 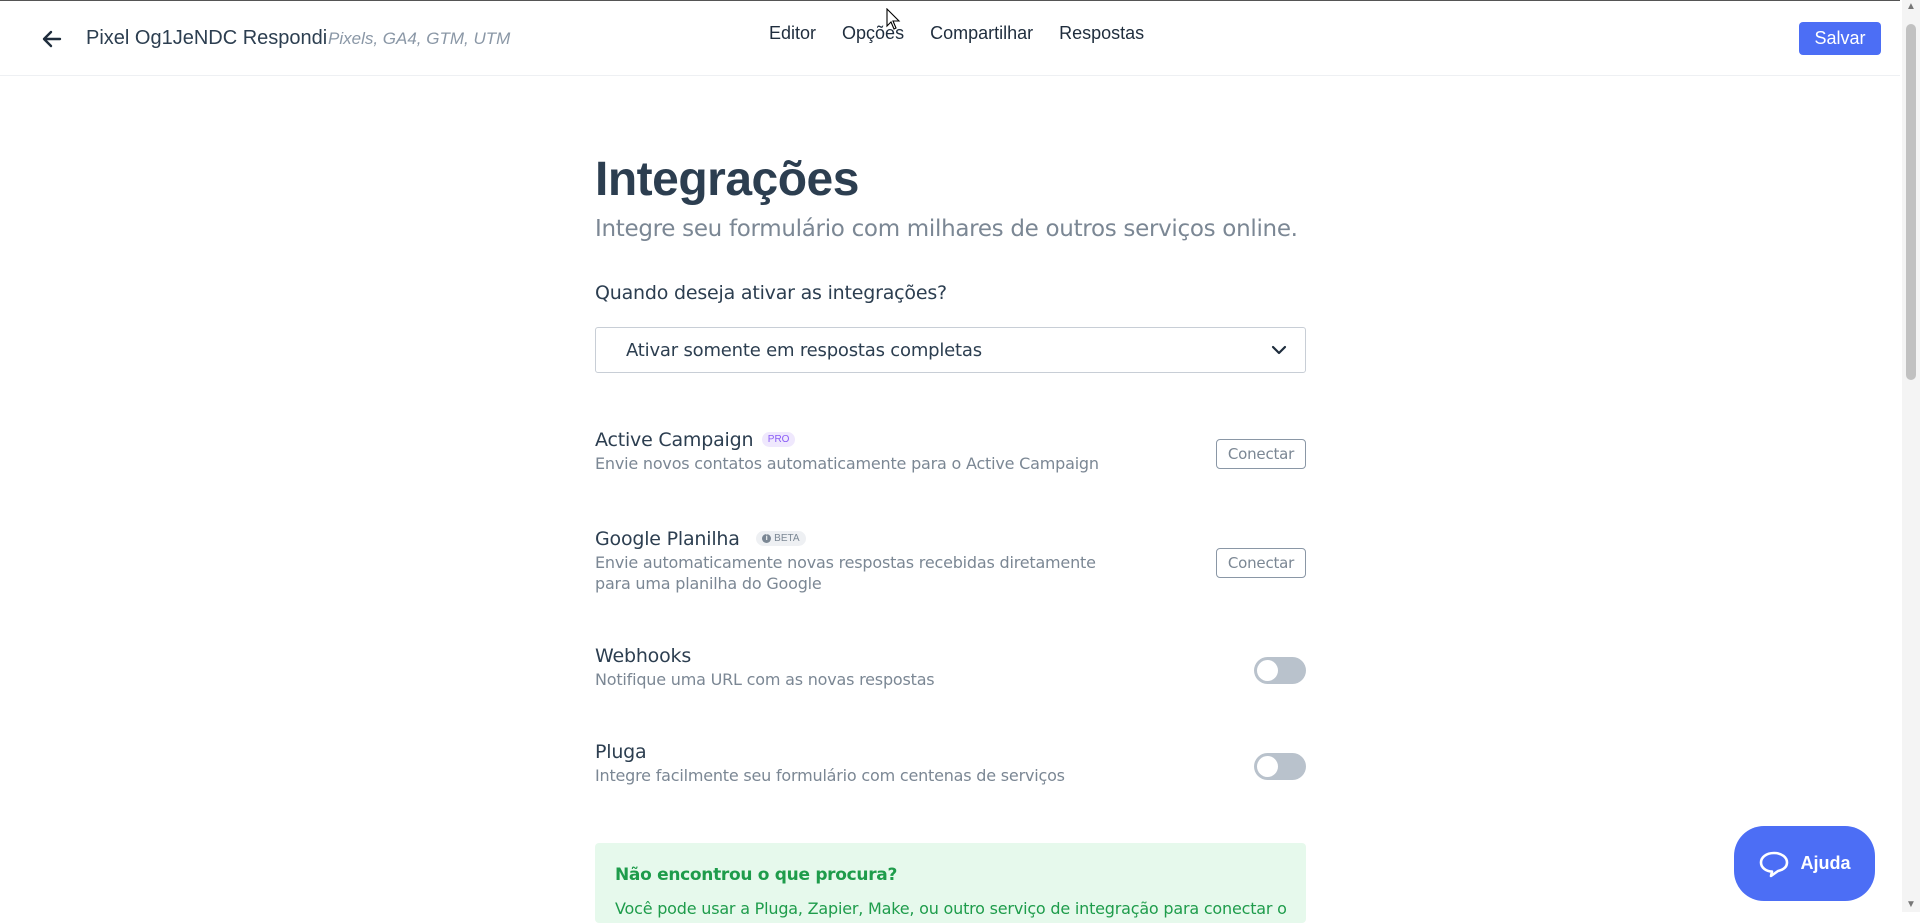 What do you see at coordinates (1101, 33) in the screenshot?
I see `nav-respostas: Respostas` at bounding box center [1101, 33].